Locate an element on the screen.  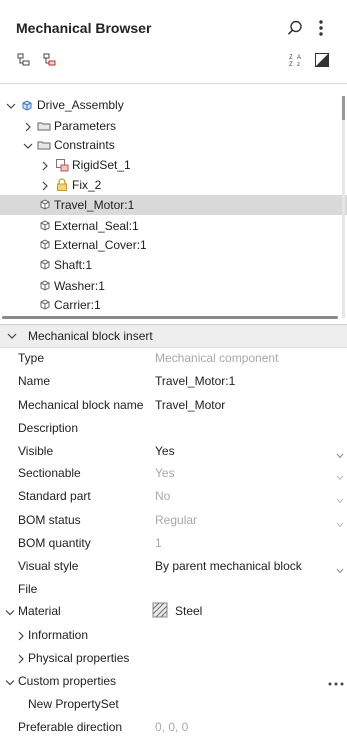
tree-item-carrier: Carrier:1 is located at coordinates (173, 305).